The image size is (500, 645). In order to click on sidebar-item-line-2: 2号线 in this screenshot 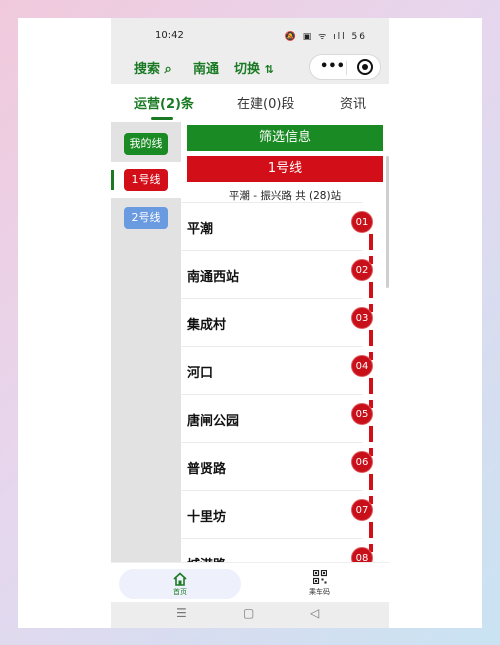, I will do `click(146, 218)`.